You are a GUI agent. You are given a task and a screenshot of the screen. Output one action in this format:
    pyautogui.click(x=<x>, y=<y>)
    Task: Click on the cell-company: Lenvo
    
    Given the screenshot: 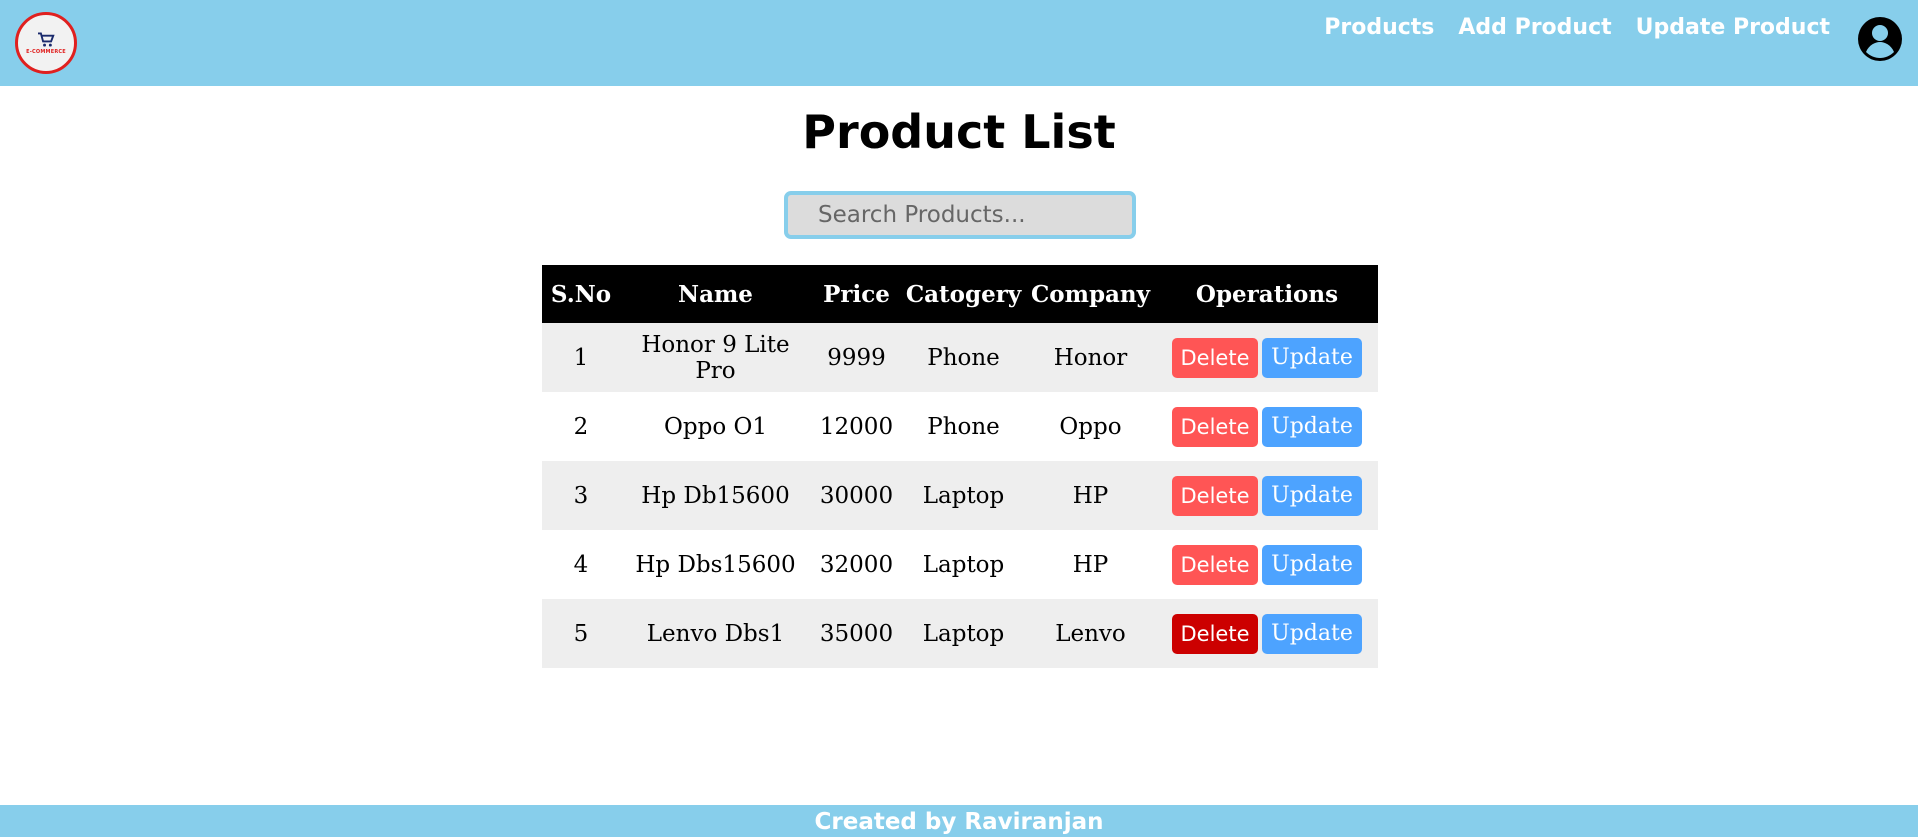 What is the action you would take?
    pyautogui.click(x=1090, y=633)
    